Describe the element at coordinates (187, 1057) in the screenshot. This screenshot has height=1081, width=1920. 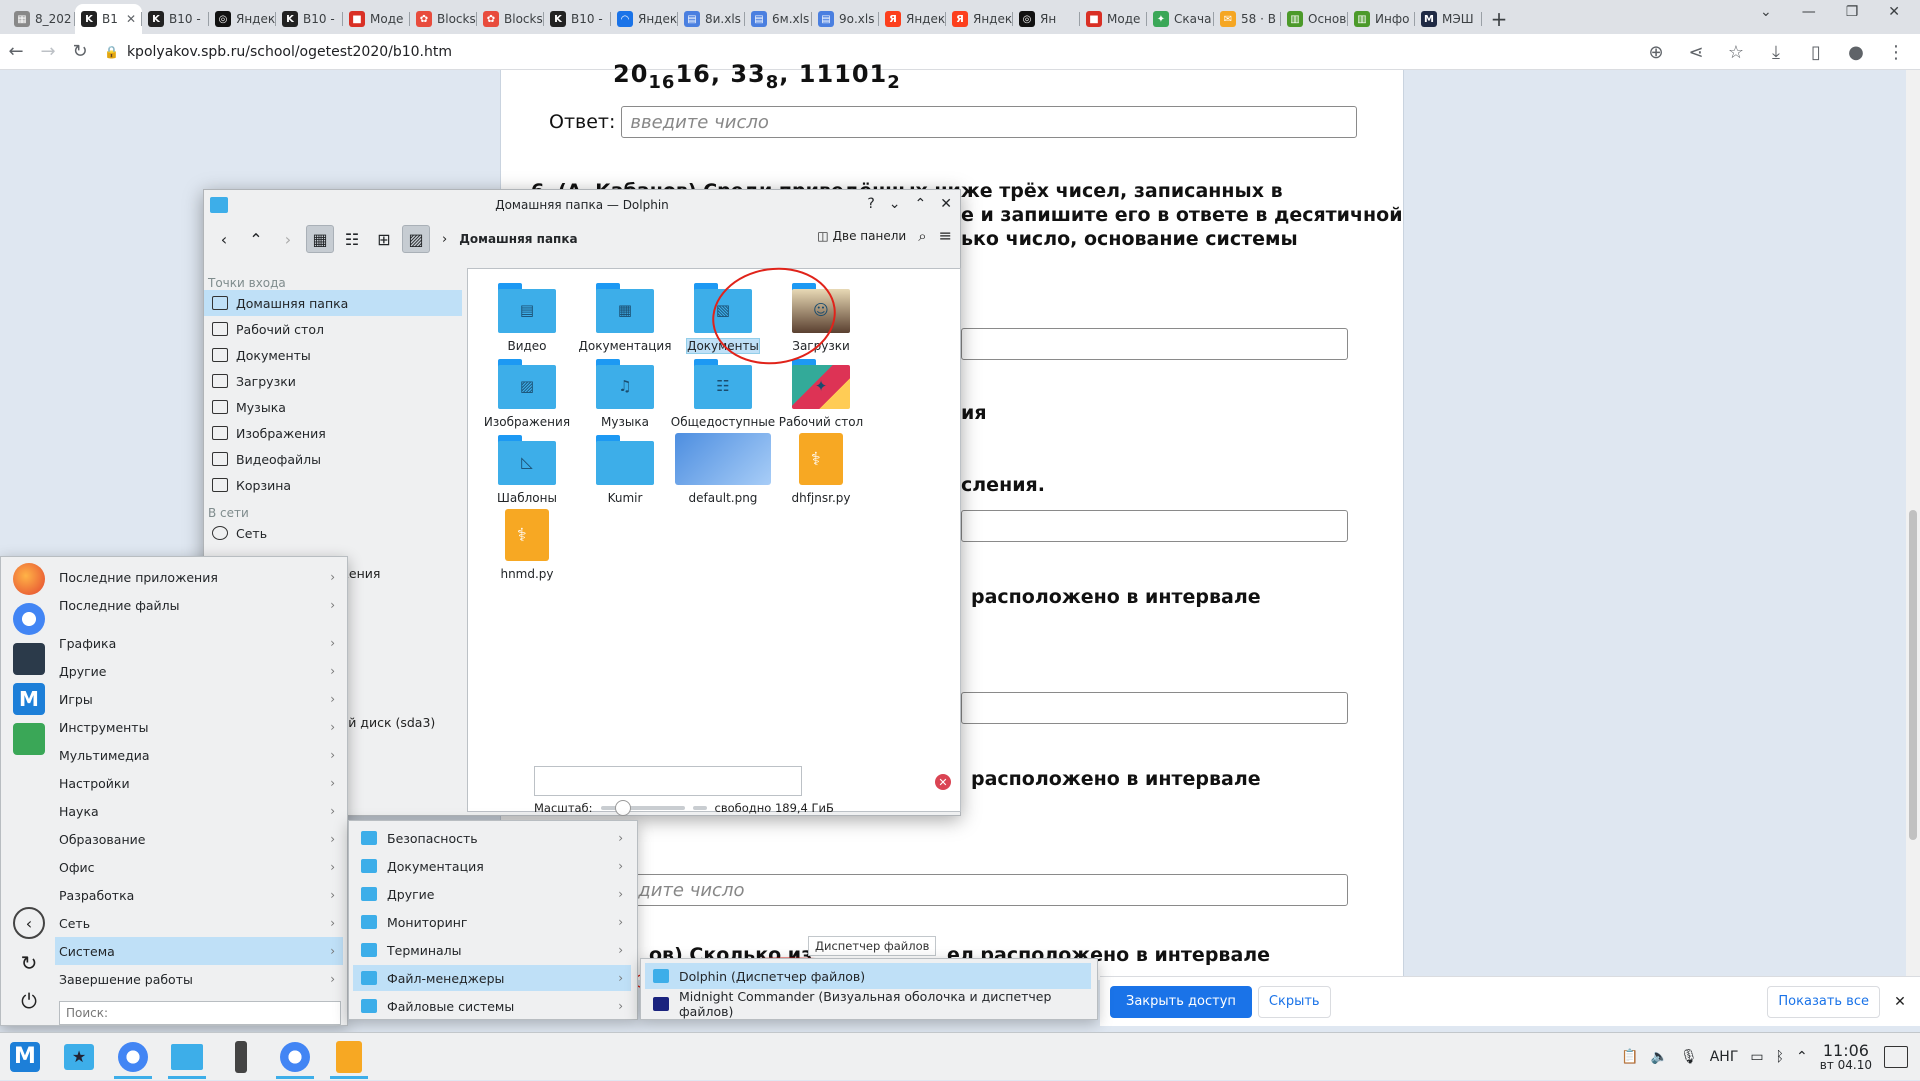
I see `task-dolphin` at that location.